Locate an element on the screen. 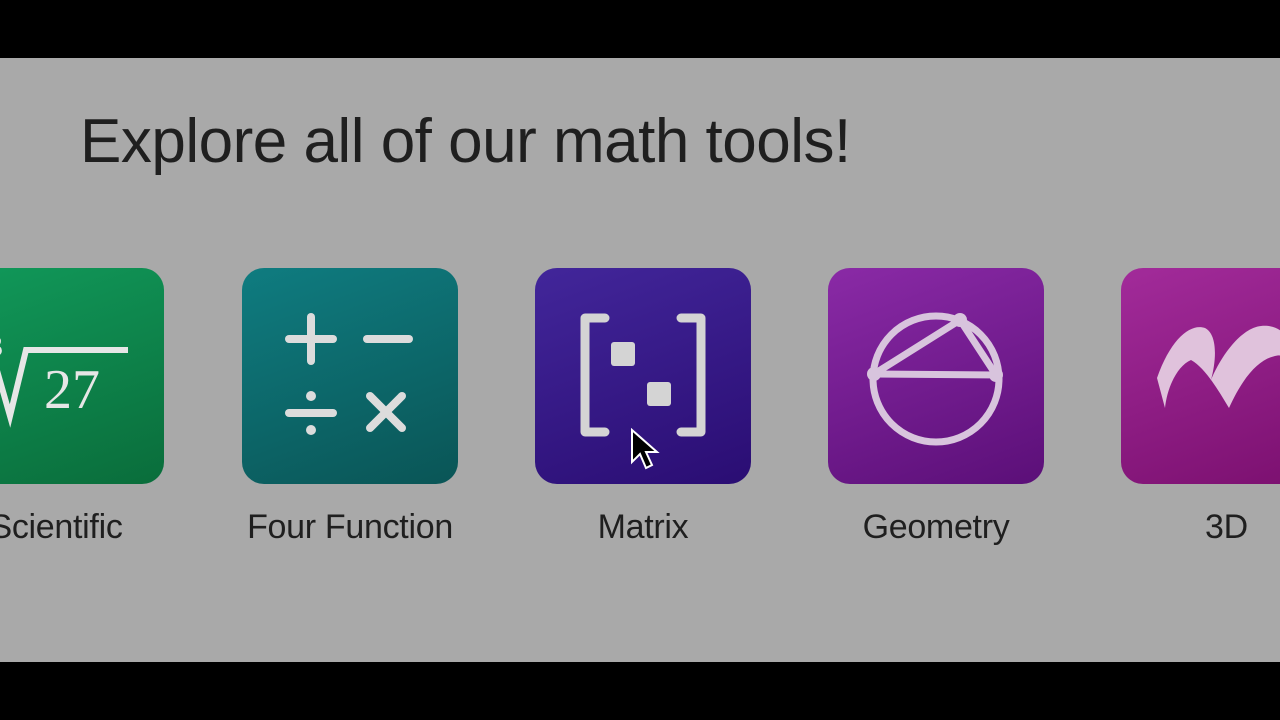 This screenshot has width=1280, height=720. scientific-tile: 3 27 is located at coordinates (82, 376).